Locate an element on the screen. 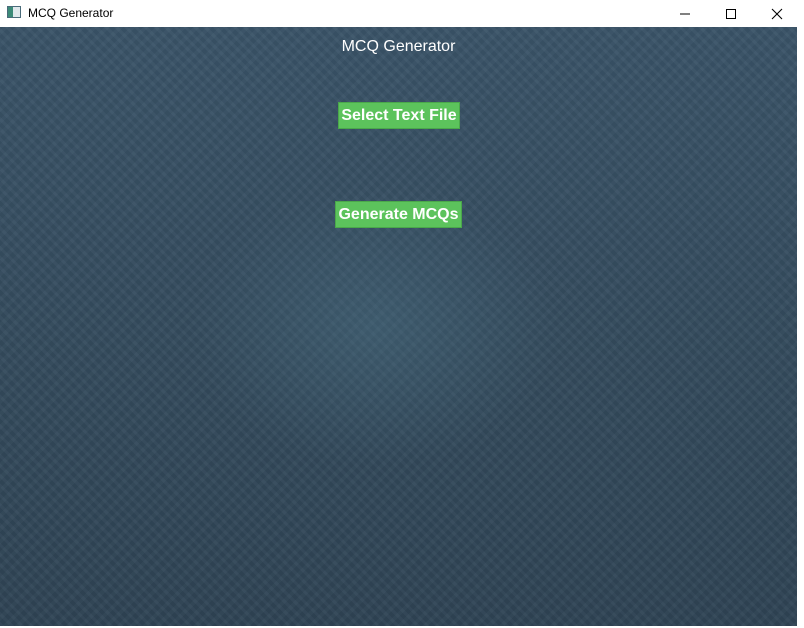 The height and width of the screenshot is (628, 804). minimize-icon is located at coordinates (685, 13).